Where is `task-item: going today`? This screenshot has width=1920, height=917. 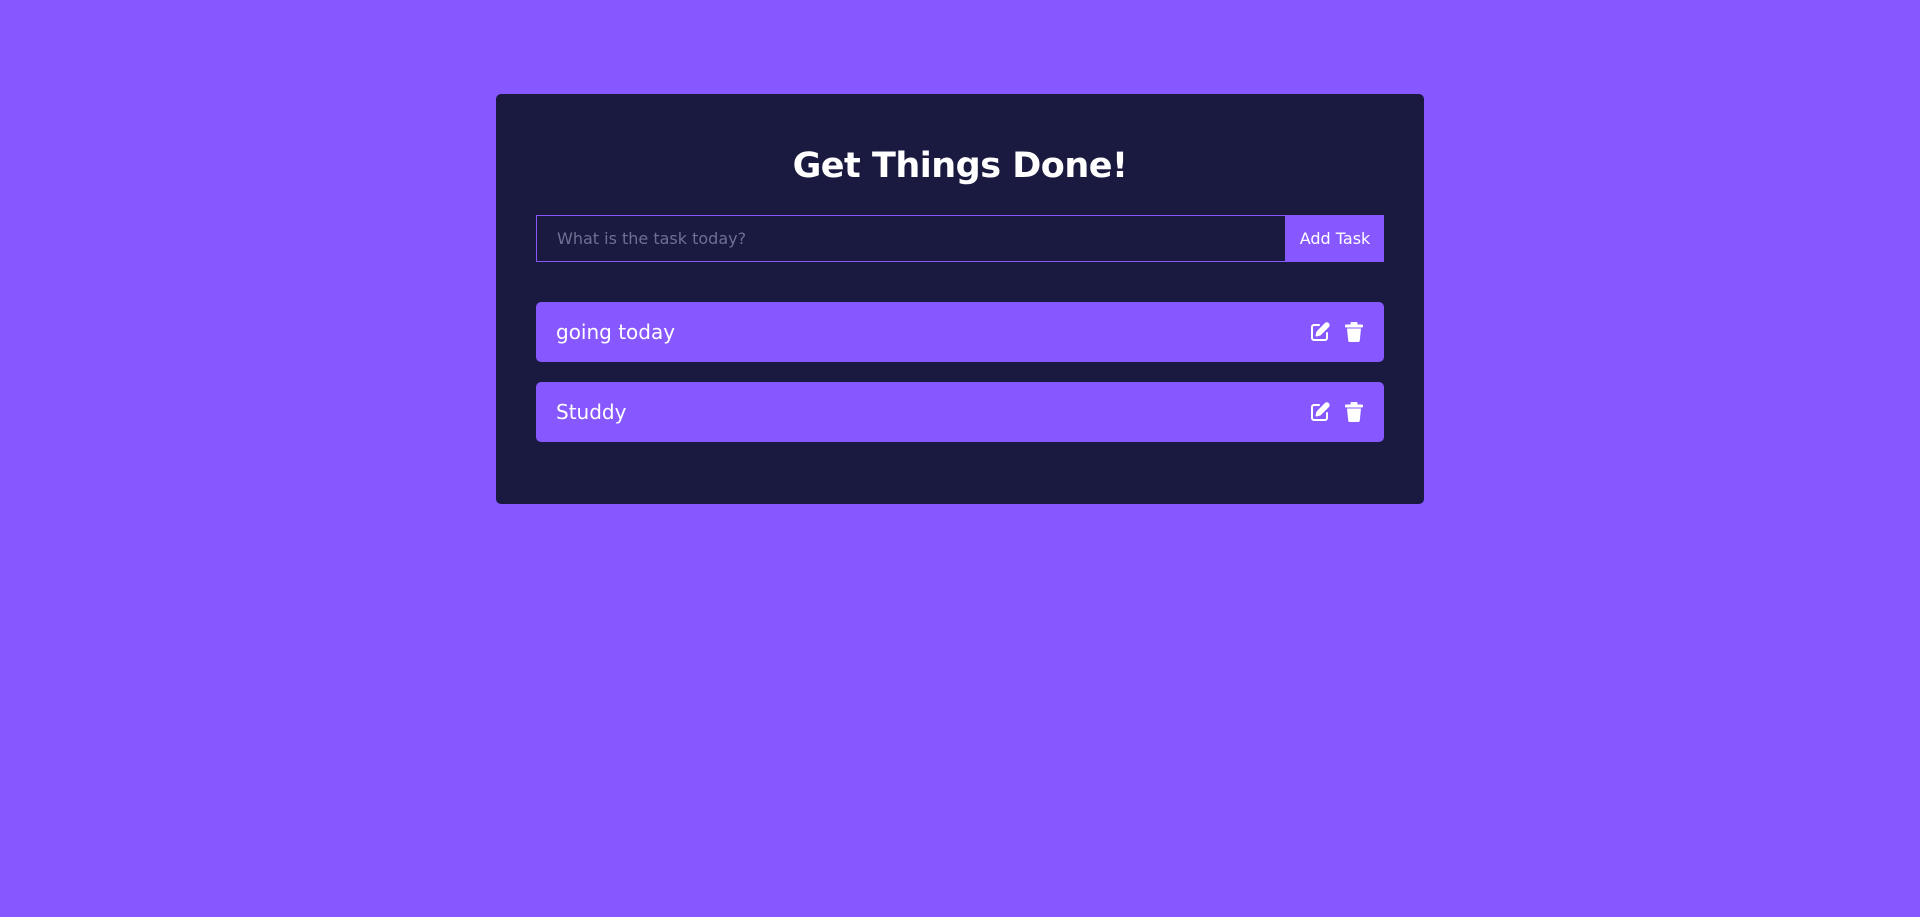
task-item: going today is located at coordinates (960, 332).